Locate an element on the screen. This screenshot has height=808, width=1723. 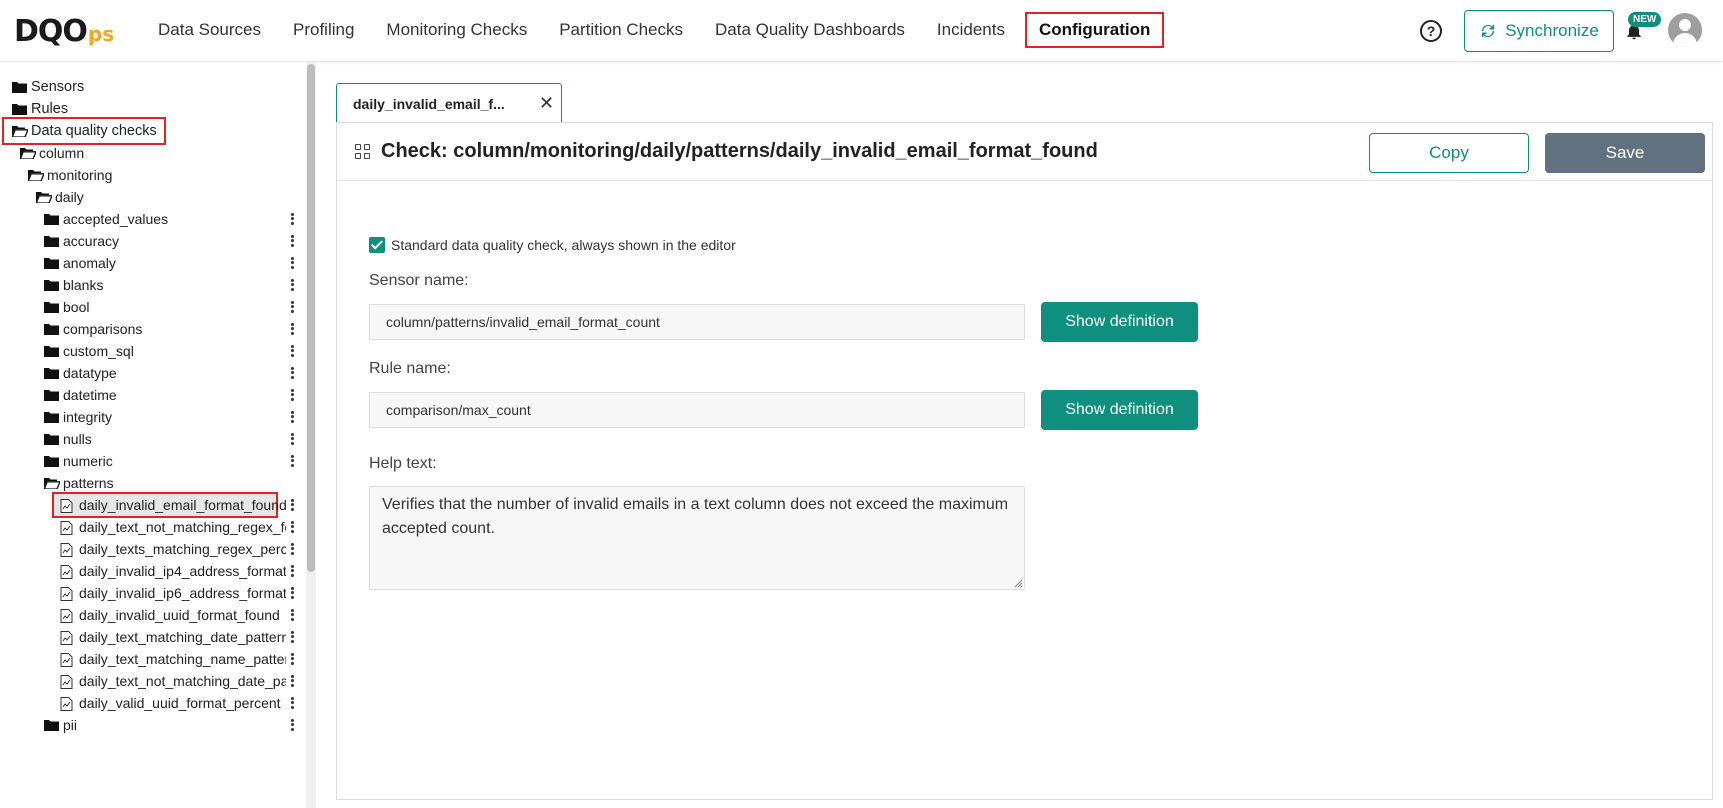
tree-folder-blanks: blanks is located at coordinates (73, 285).